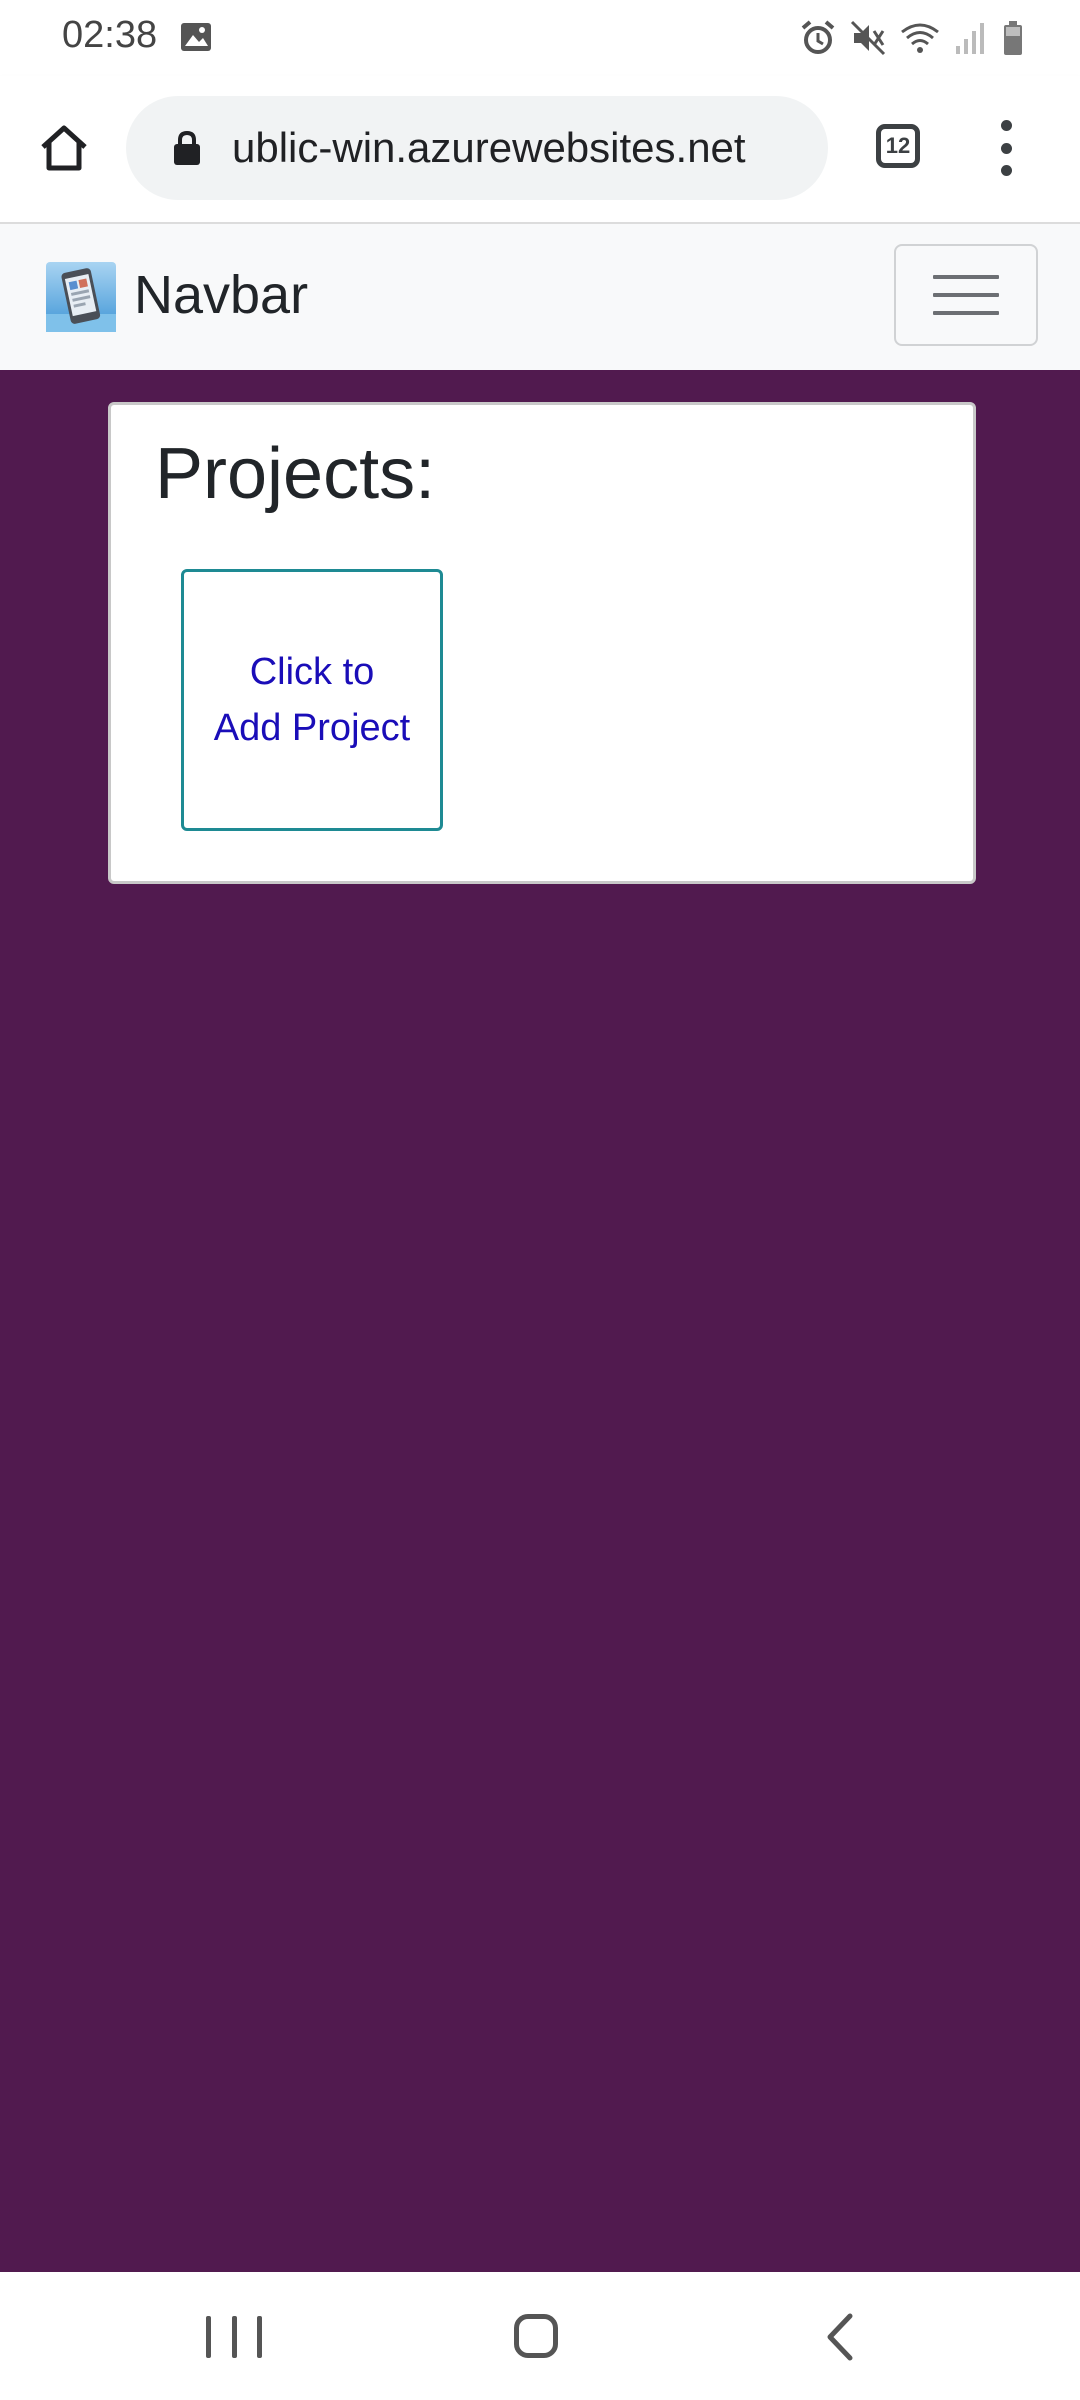  I want to click on gallery-icon, so click(196, 37).